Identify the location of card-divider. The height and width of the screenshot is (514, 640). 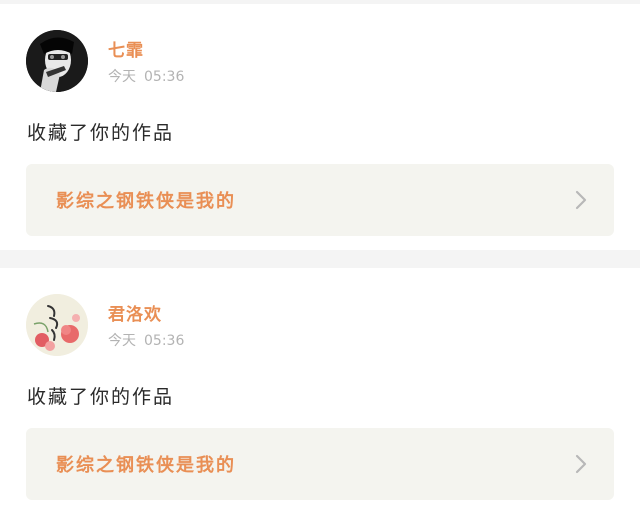
(320, 259).